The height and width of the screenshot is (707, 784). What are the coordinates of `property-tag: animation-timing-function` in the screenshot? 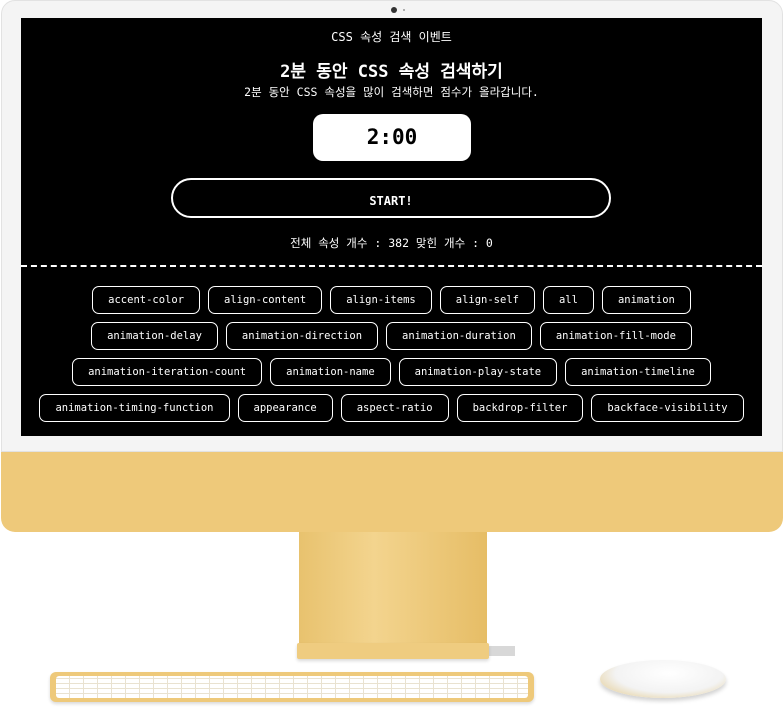 It's located at (134, 408).